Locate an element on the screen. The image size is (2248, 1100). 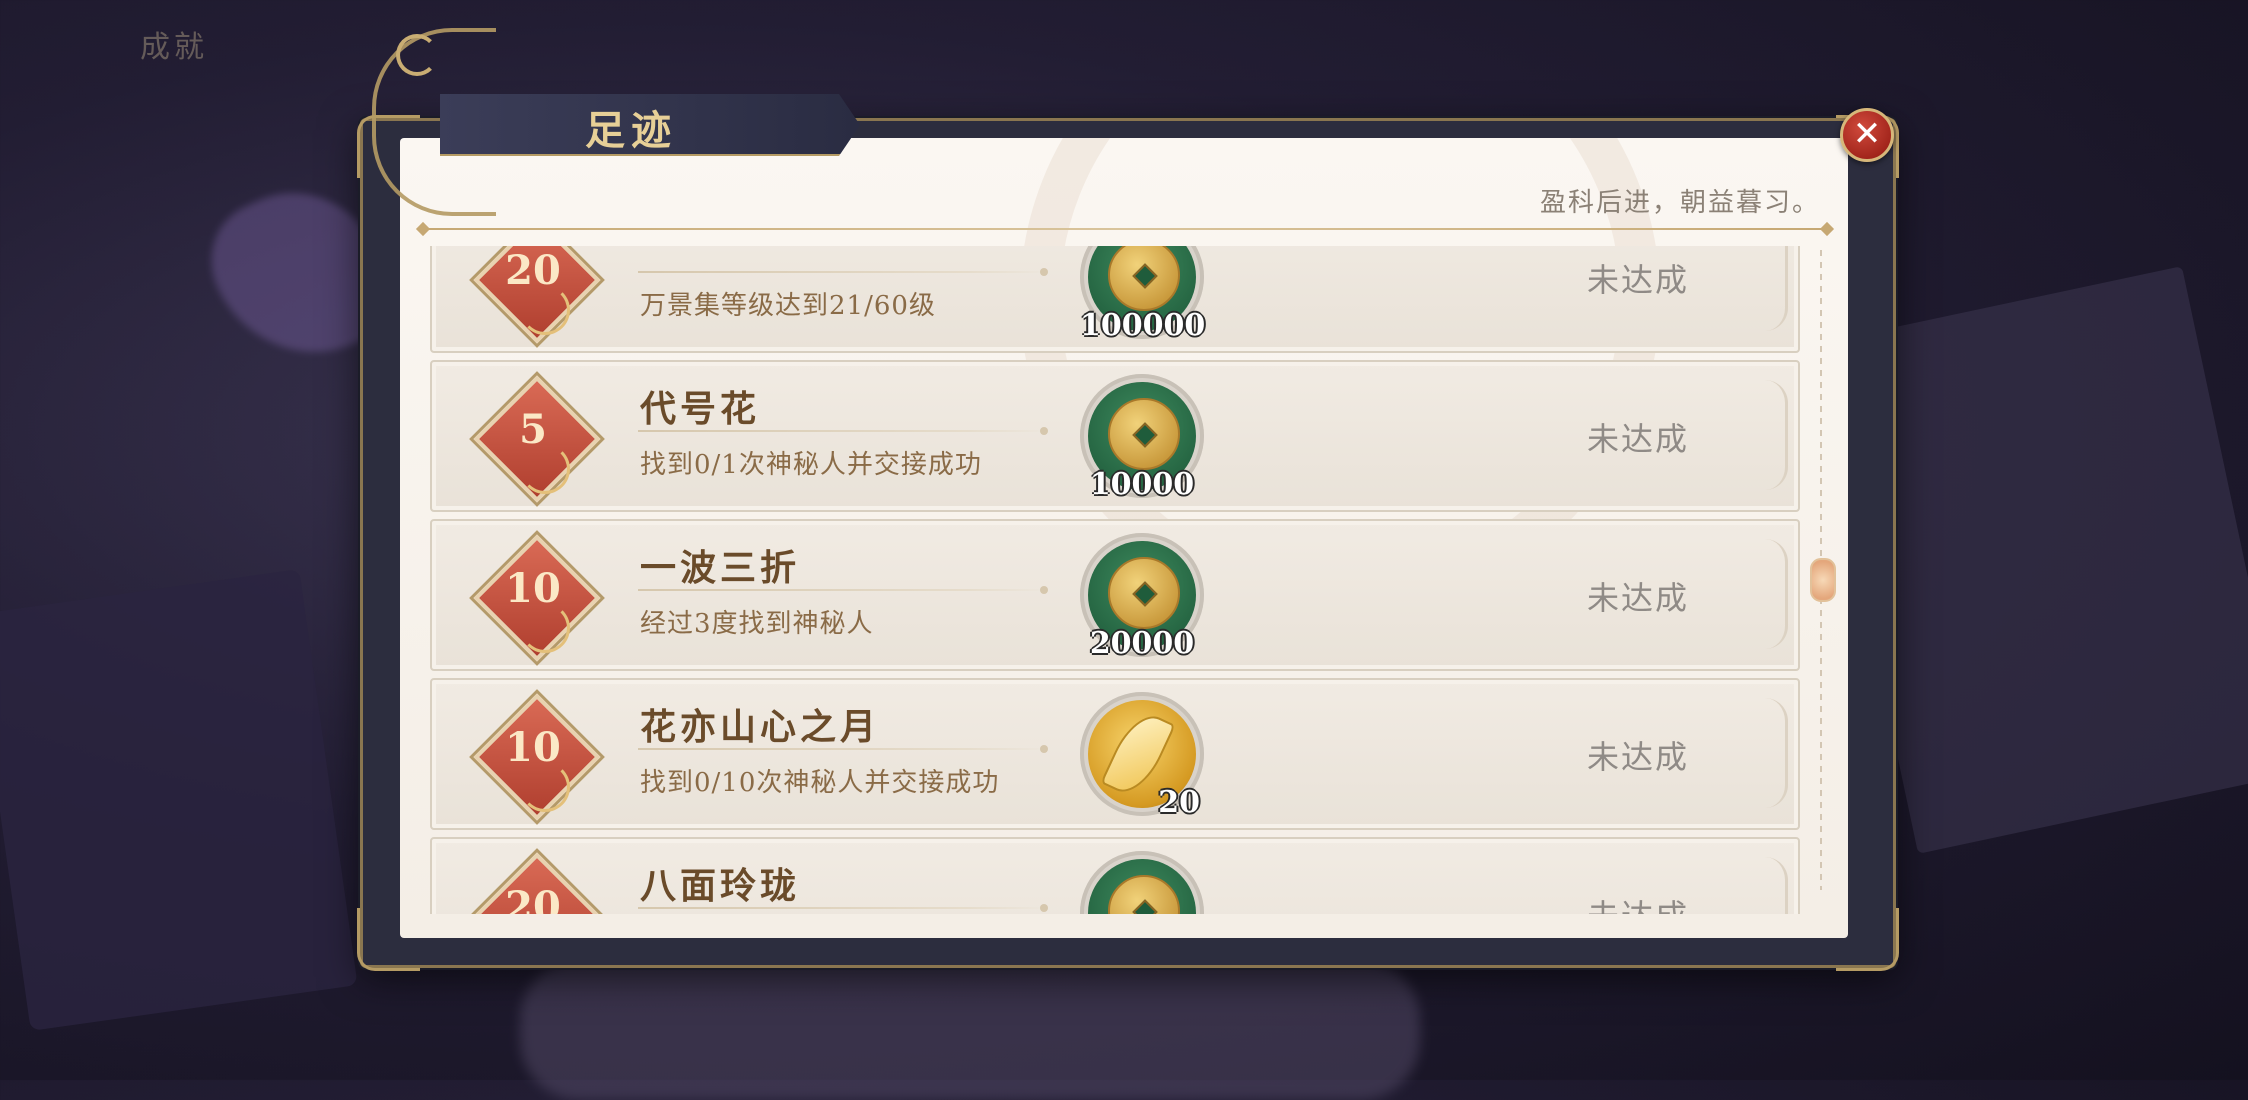
achievement-description: 经过3度找到神秘人 is located at coordinates (757, 624).